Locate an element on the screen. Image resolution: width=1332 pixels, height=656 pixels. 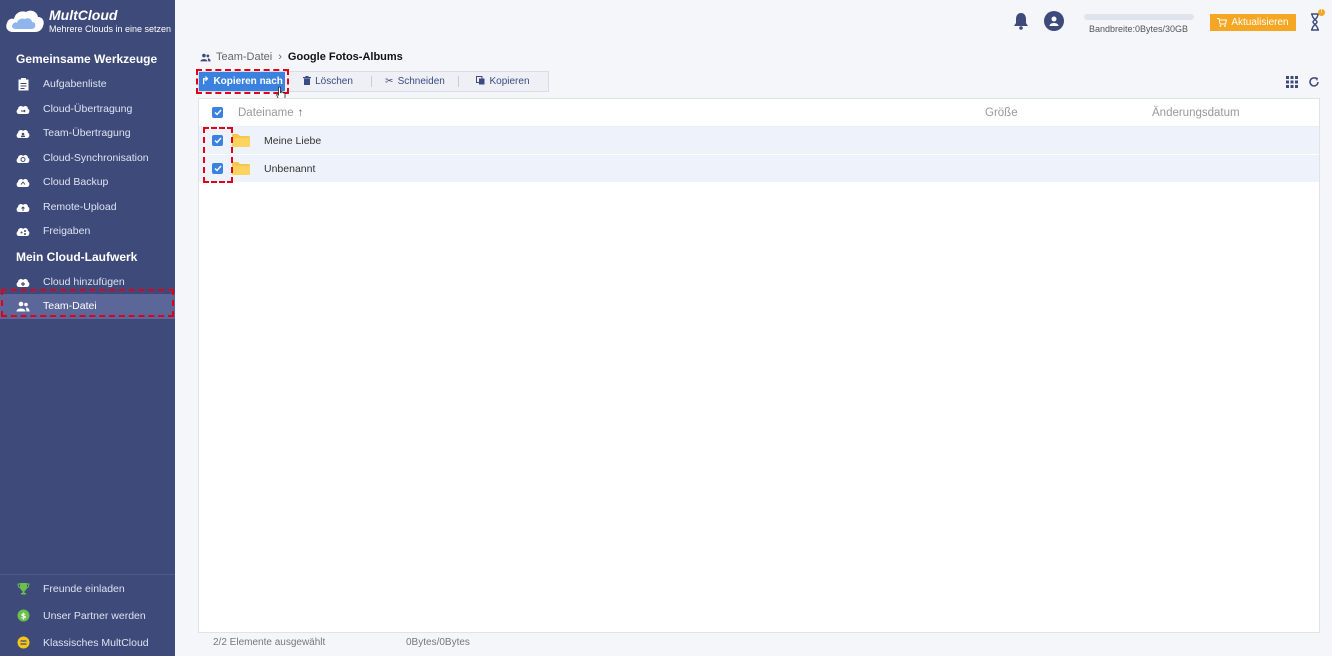
copy-button: Kopieren is located at coordinates (503, 81).